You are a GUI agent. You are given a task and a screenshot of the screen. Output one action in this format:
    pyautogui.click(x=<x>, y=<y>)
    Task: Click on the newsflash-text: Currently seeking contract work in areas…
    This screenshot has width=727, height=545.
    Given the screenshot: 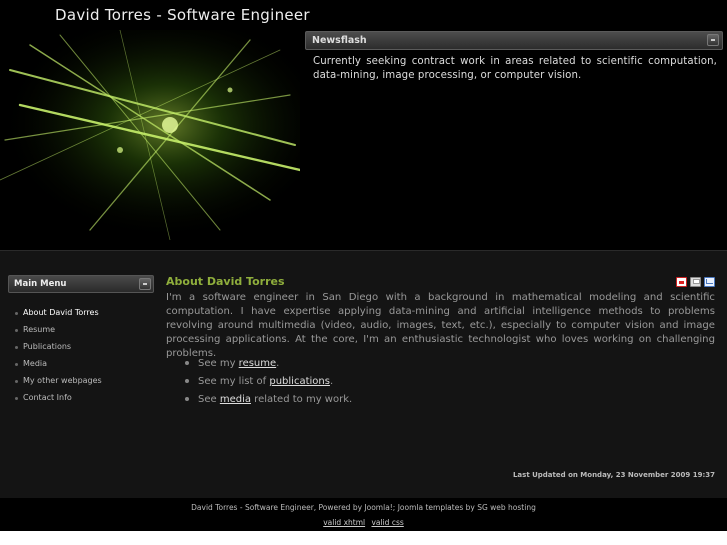 What is the action you would take?
    pyautogui.click(x=515, y=68)
    